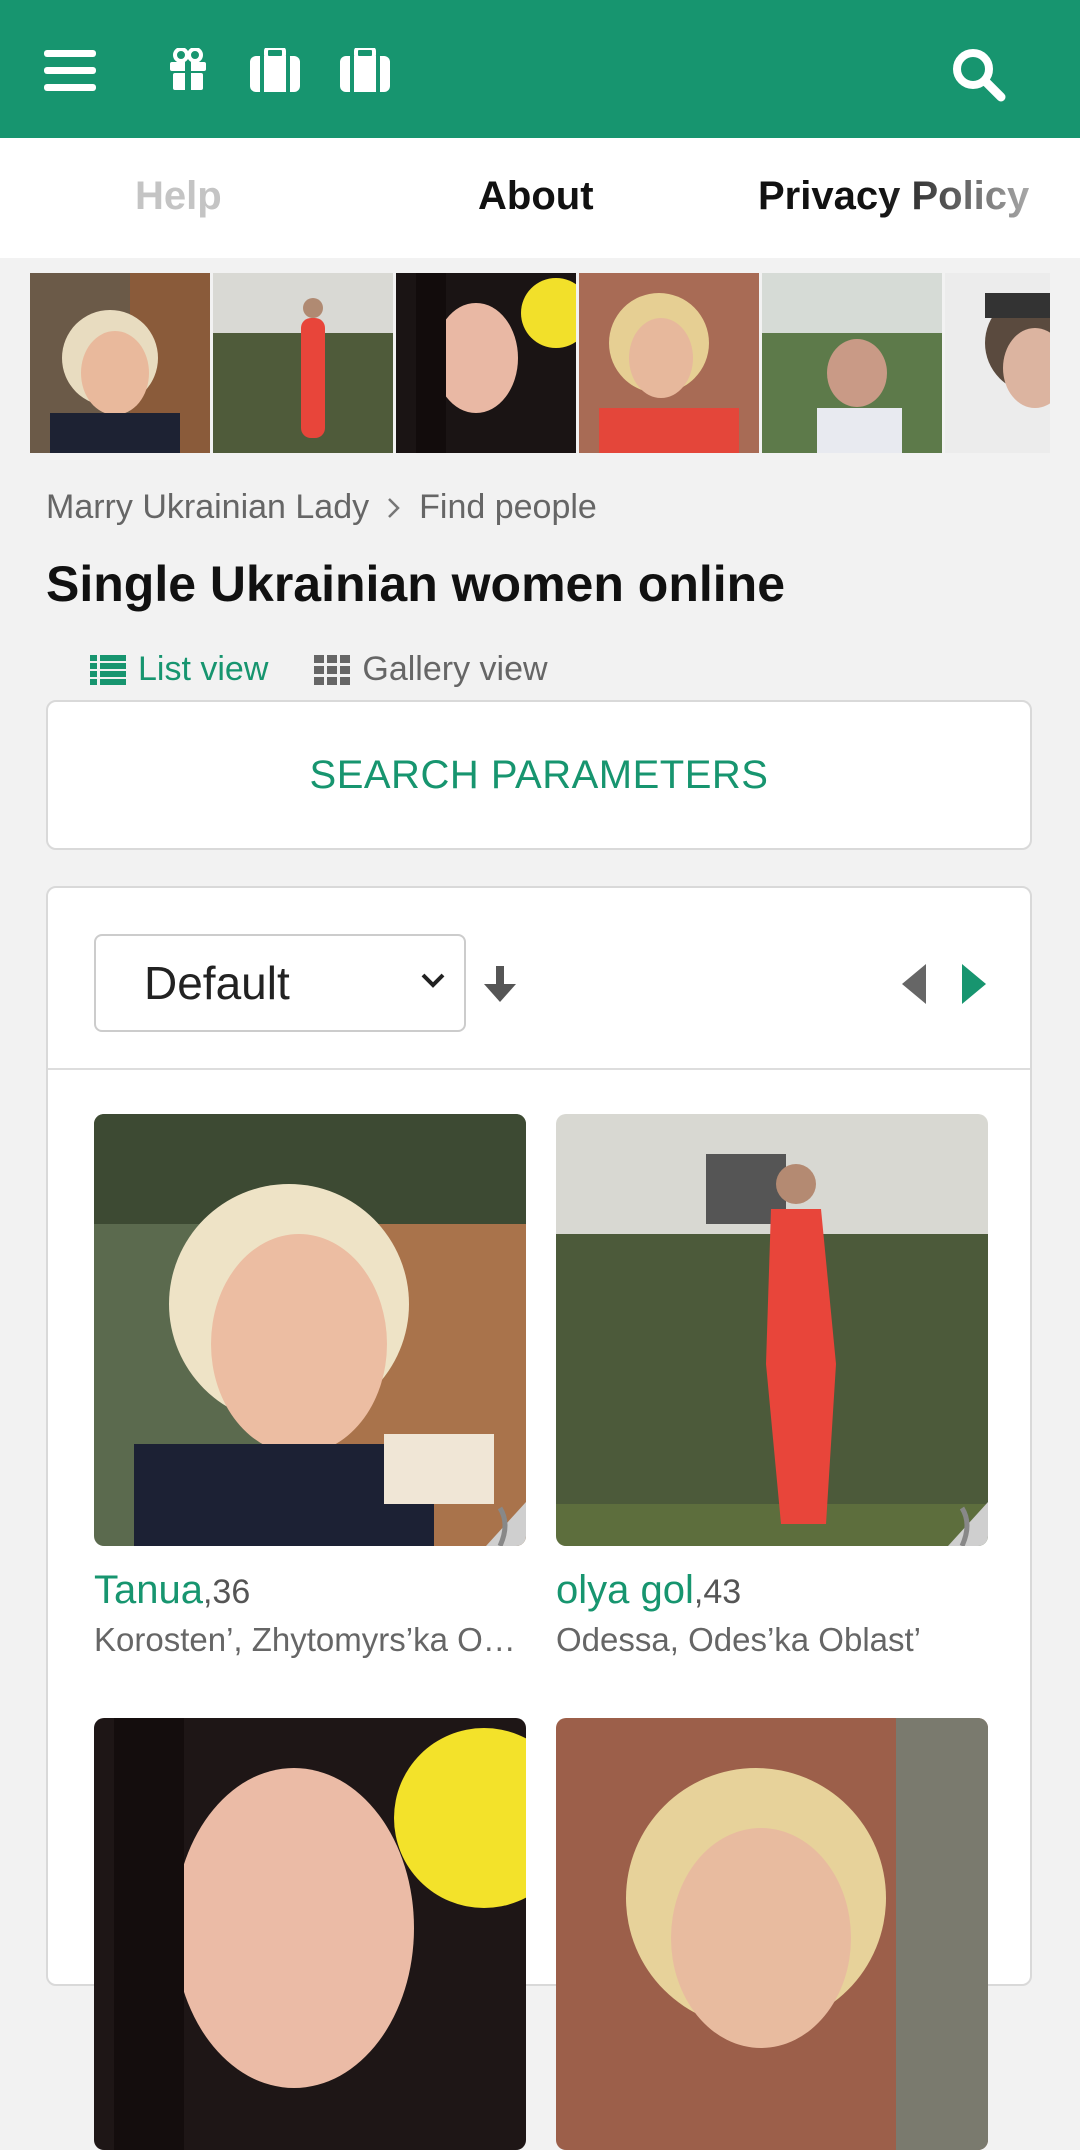 The image size is (1080, 2150). I want to click on breadcrumb-current: Find people, so click(508, 507).